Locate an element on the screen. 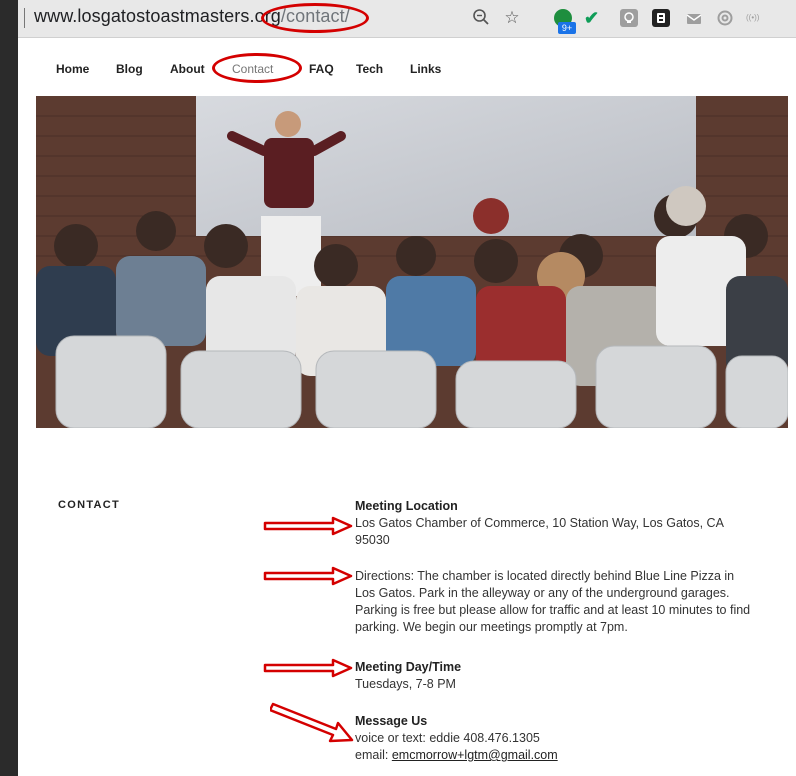 Image resolution: width=796 pixels, height=776 pixels. url-domain: www.losgatostoastmasters.org is located at coordinates (157, 16).